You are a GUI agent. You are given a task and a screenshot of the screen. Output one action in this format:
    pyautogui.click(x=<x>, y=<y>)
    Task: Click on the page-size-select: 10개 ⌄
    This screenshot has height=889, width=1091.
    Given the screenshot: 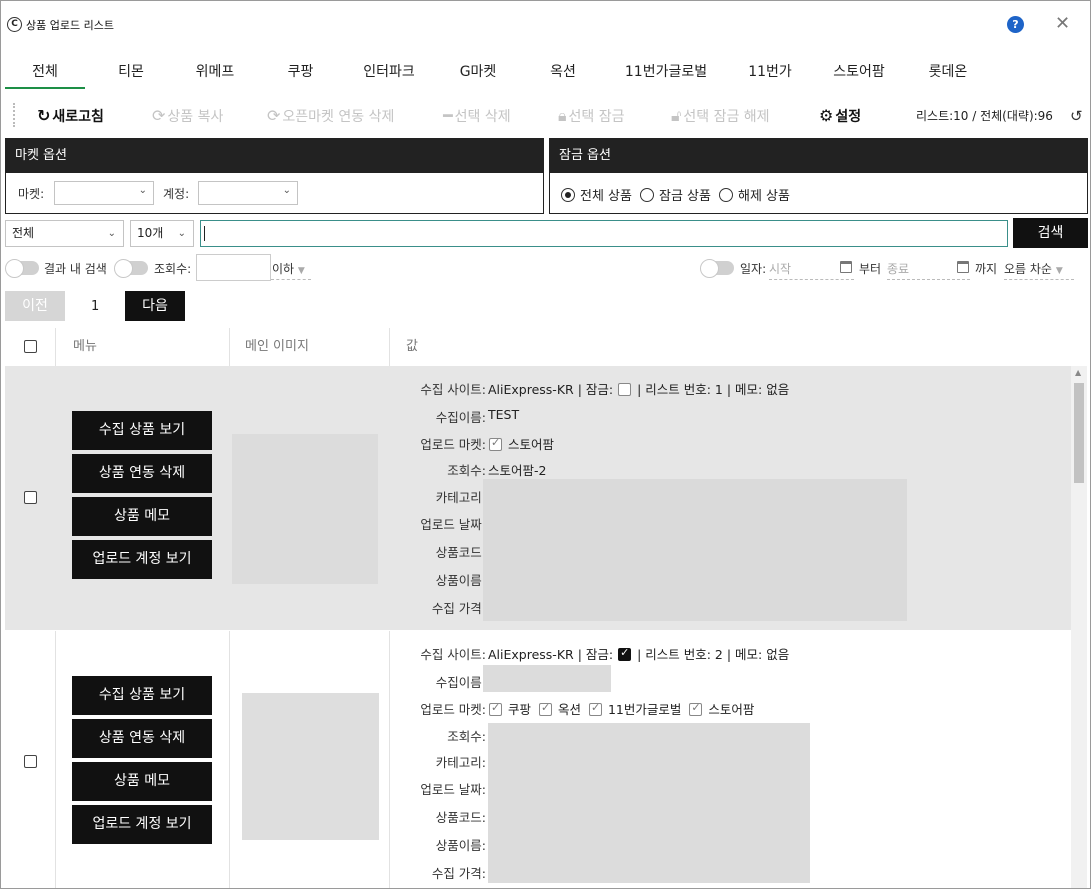 What is the action you would take?
    pyautogui.click(x=162, y=233)
    